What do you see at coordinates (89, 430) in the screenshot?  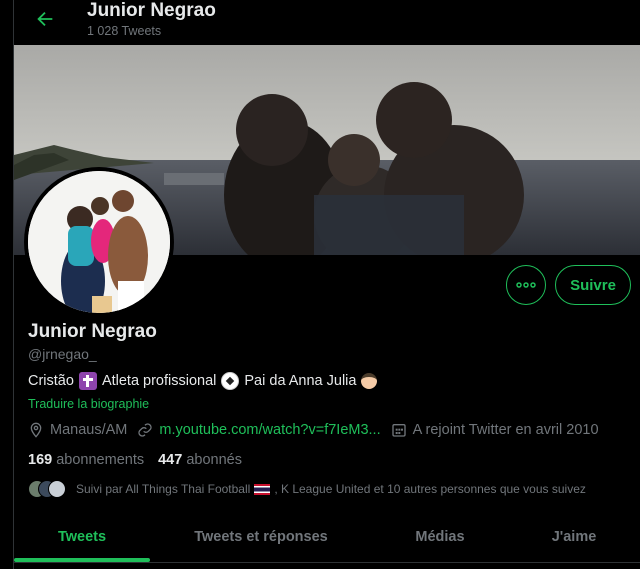 I see `location-text: Manaus/AM` at bounding box center [89, 430].